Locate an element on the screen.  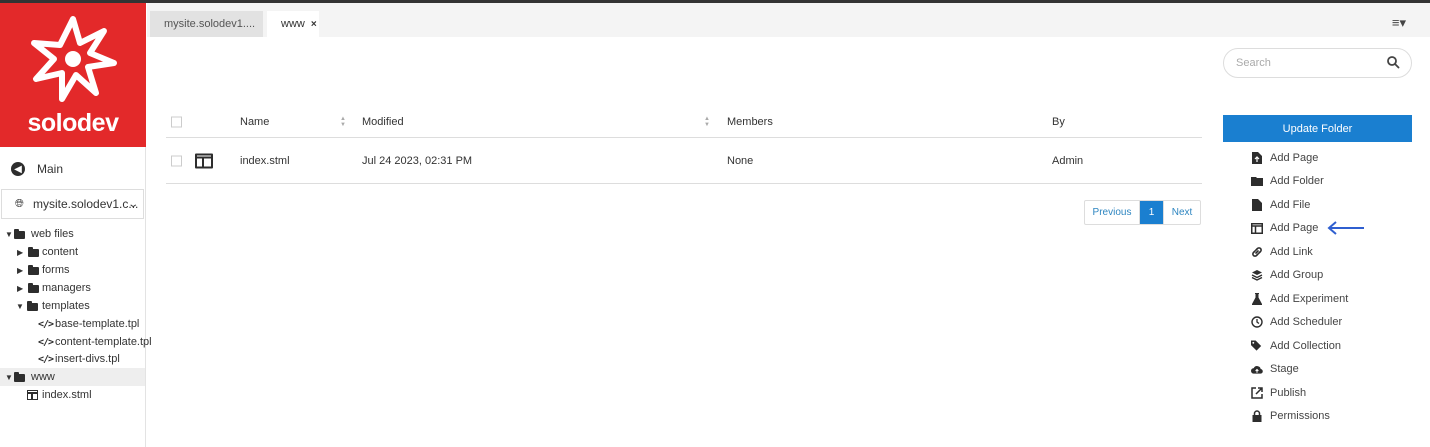
tree-item-www: ▼ www is located at coordinates (72, 377).